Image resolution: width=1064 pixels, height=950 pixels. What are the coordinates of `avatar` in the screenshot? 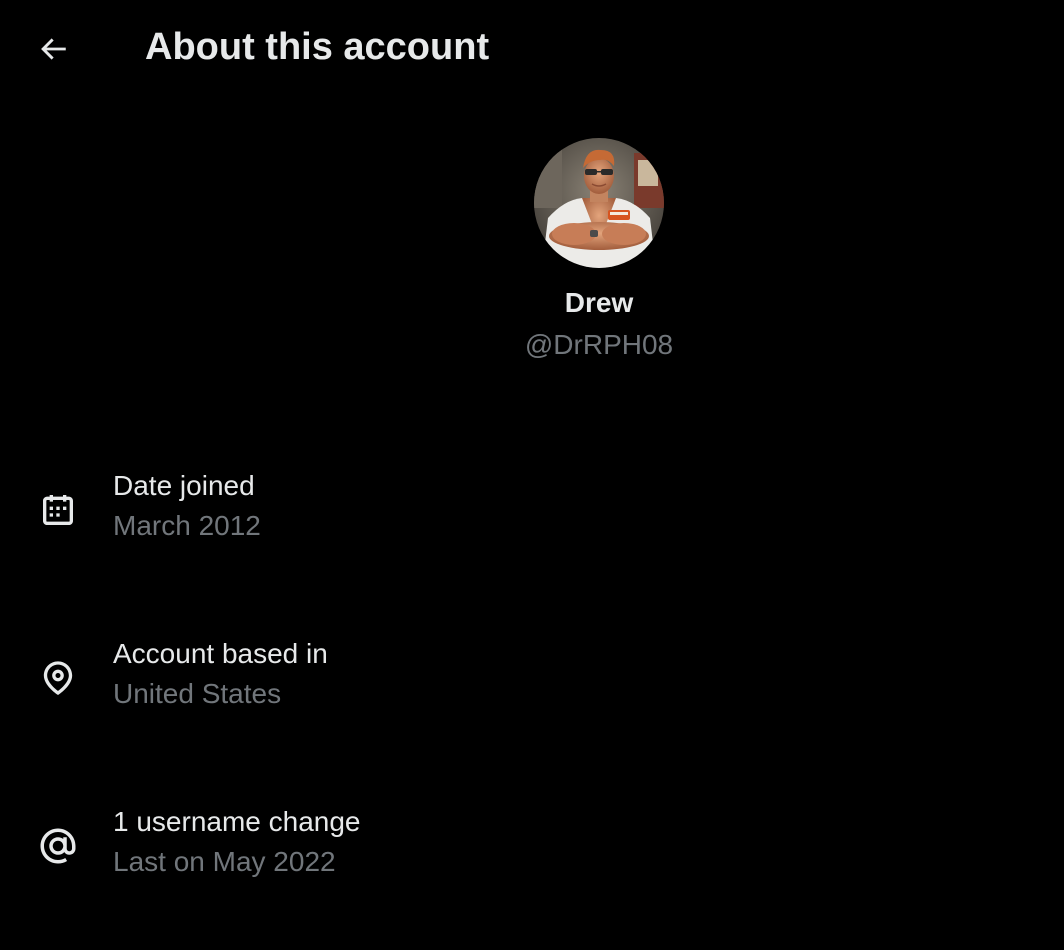 It's located at (599, 203).